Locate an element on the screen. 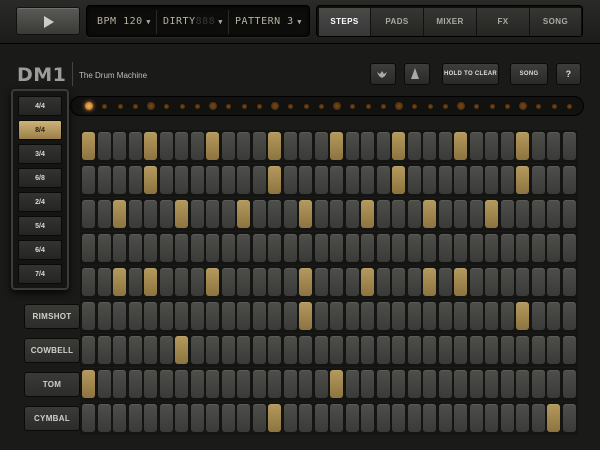 This screenshot has height=450, width=600. bpm-display: BPM 120 ▼ is located at coordinates (124, 22).